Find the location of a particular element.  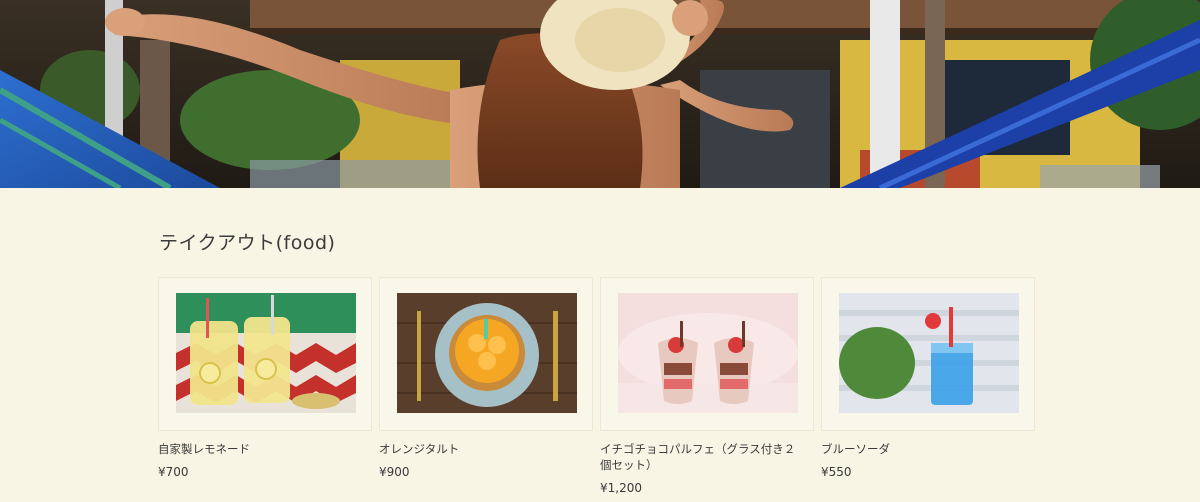

product-card-lemonade: 自家製レモネード ¥700 is located at coordinates (265, 378).